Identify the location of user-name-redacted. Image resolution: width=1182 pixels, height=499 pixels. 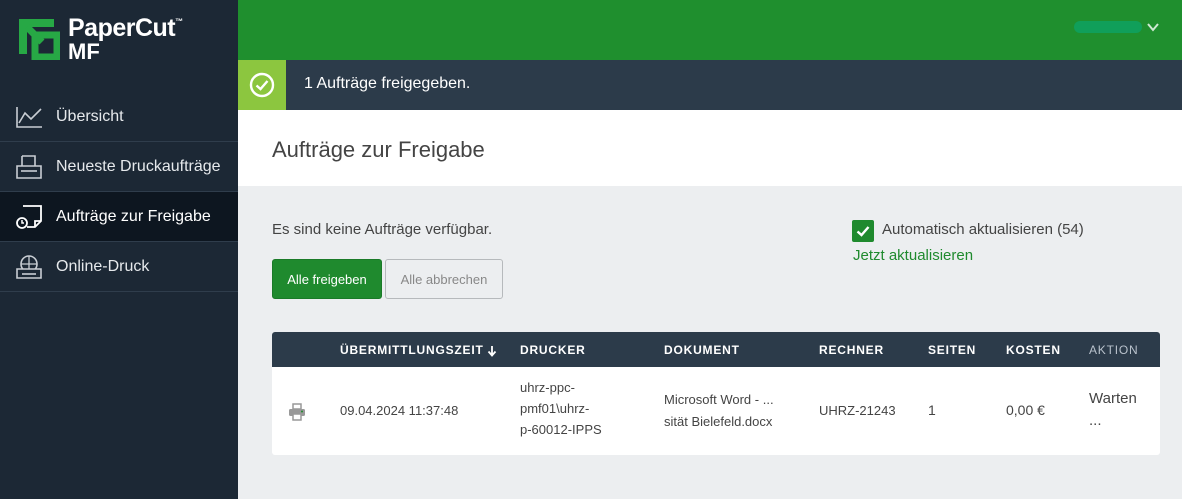
(1108, 27).